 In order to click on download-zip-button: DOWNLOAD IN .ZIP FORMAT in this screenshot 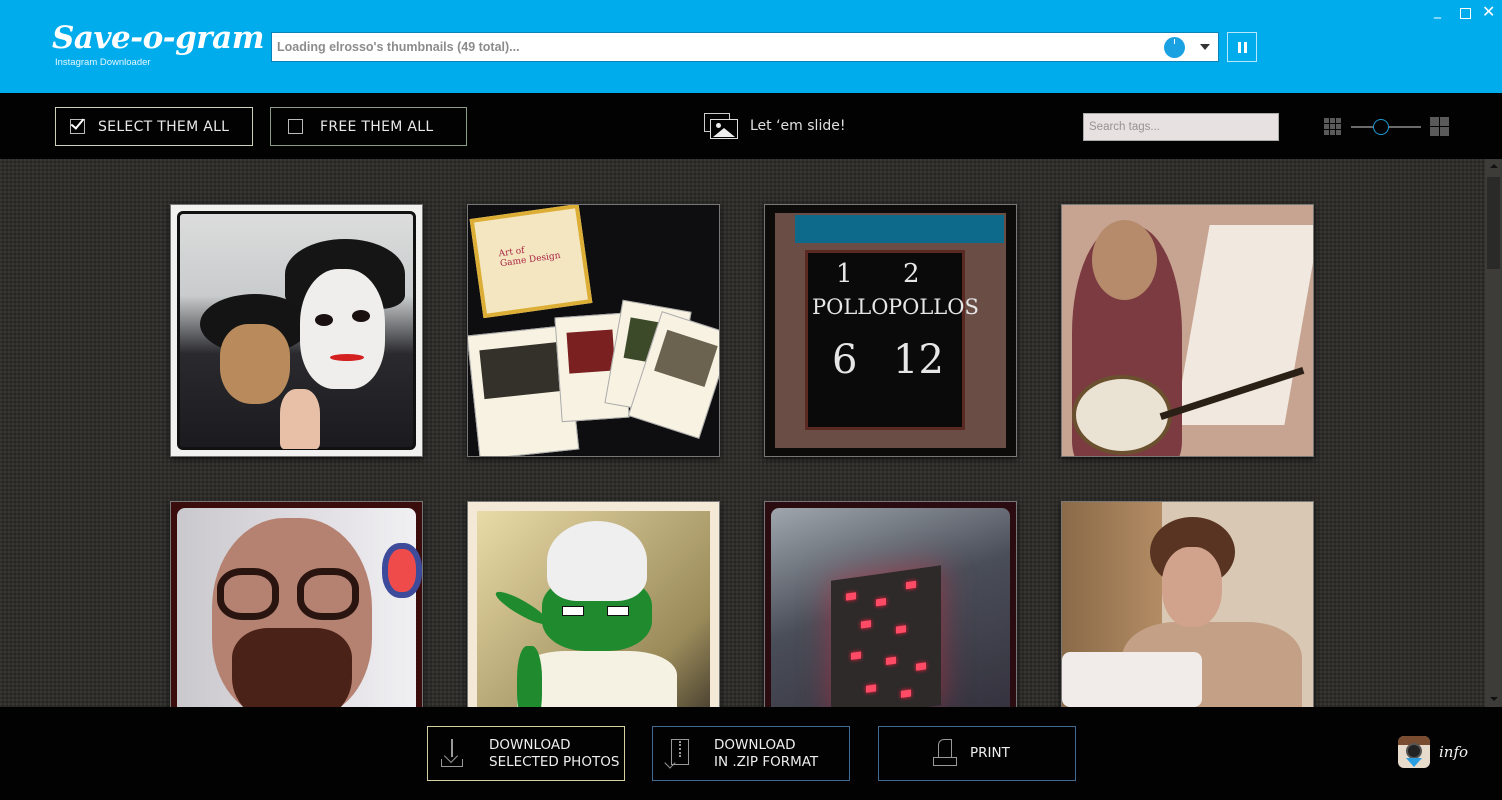, I will do `click(751, 753)`.